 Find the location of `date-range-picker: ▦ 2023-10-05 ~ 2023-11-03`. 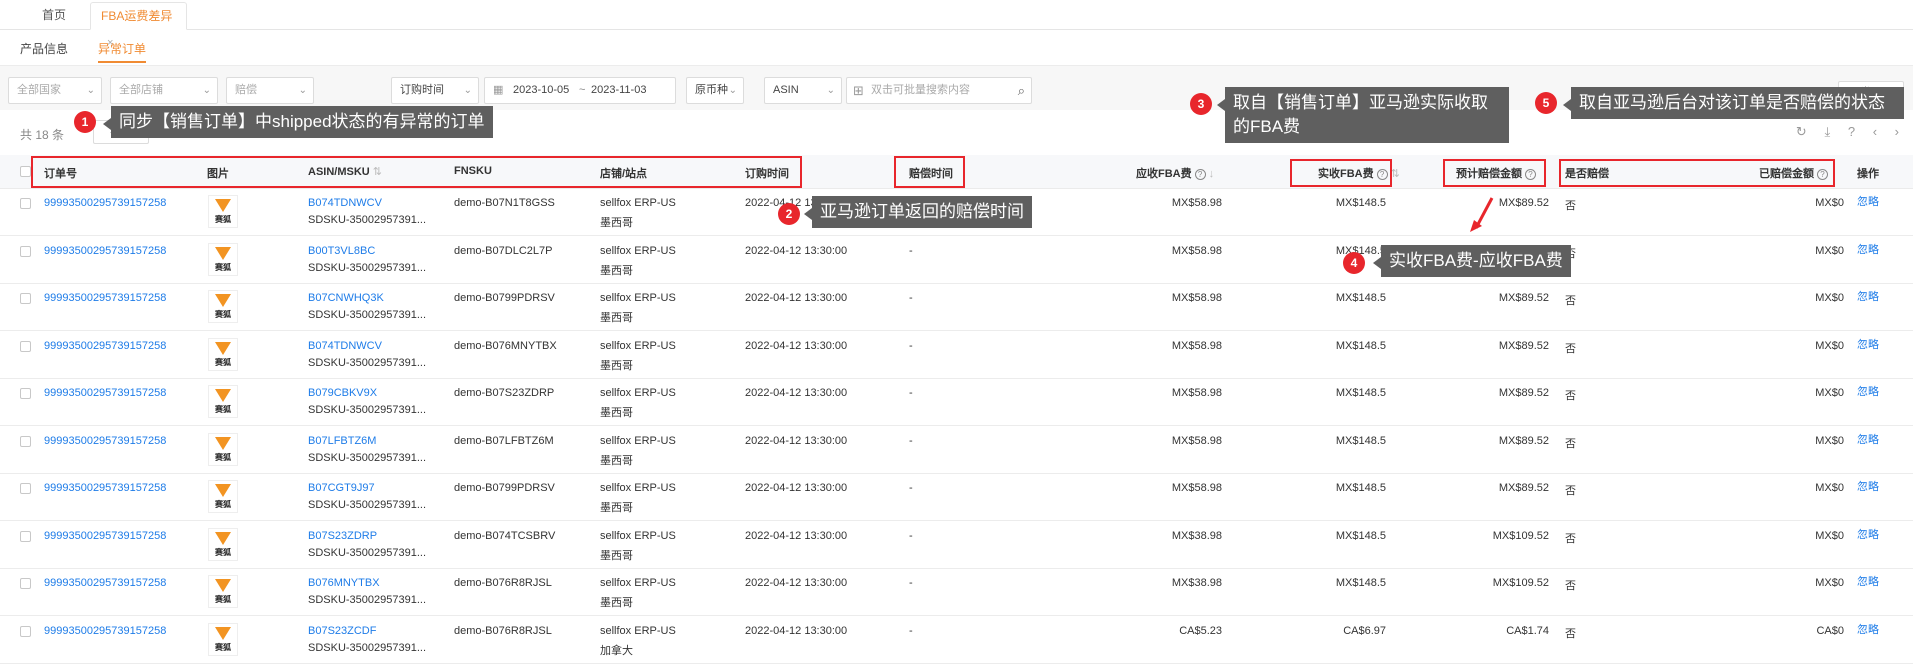

date-range-picker: ▦ 2023-10-05 ~ 2023-11-03 is located at coordinates (580, 90).